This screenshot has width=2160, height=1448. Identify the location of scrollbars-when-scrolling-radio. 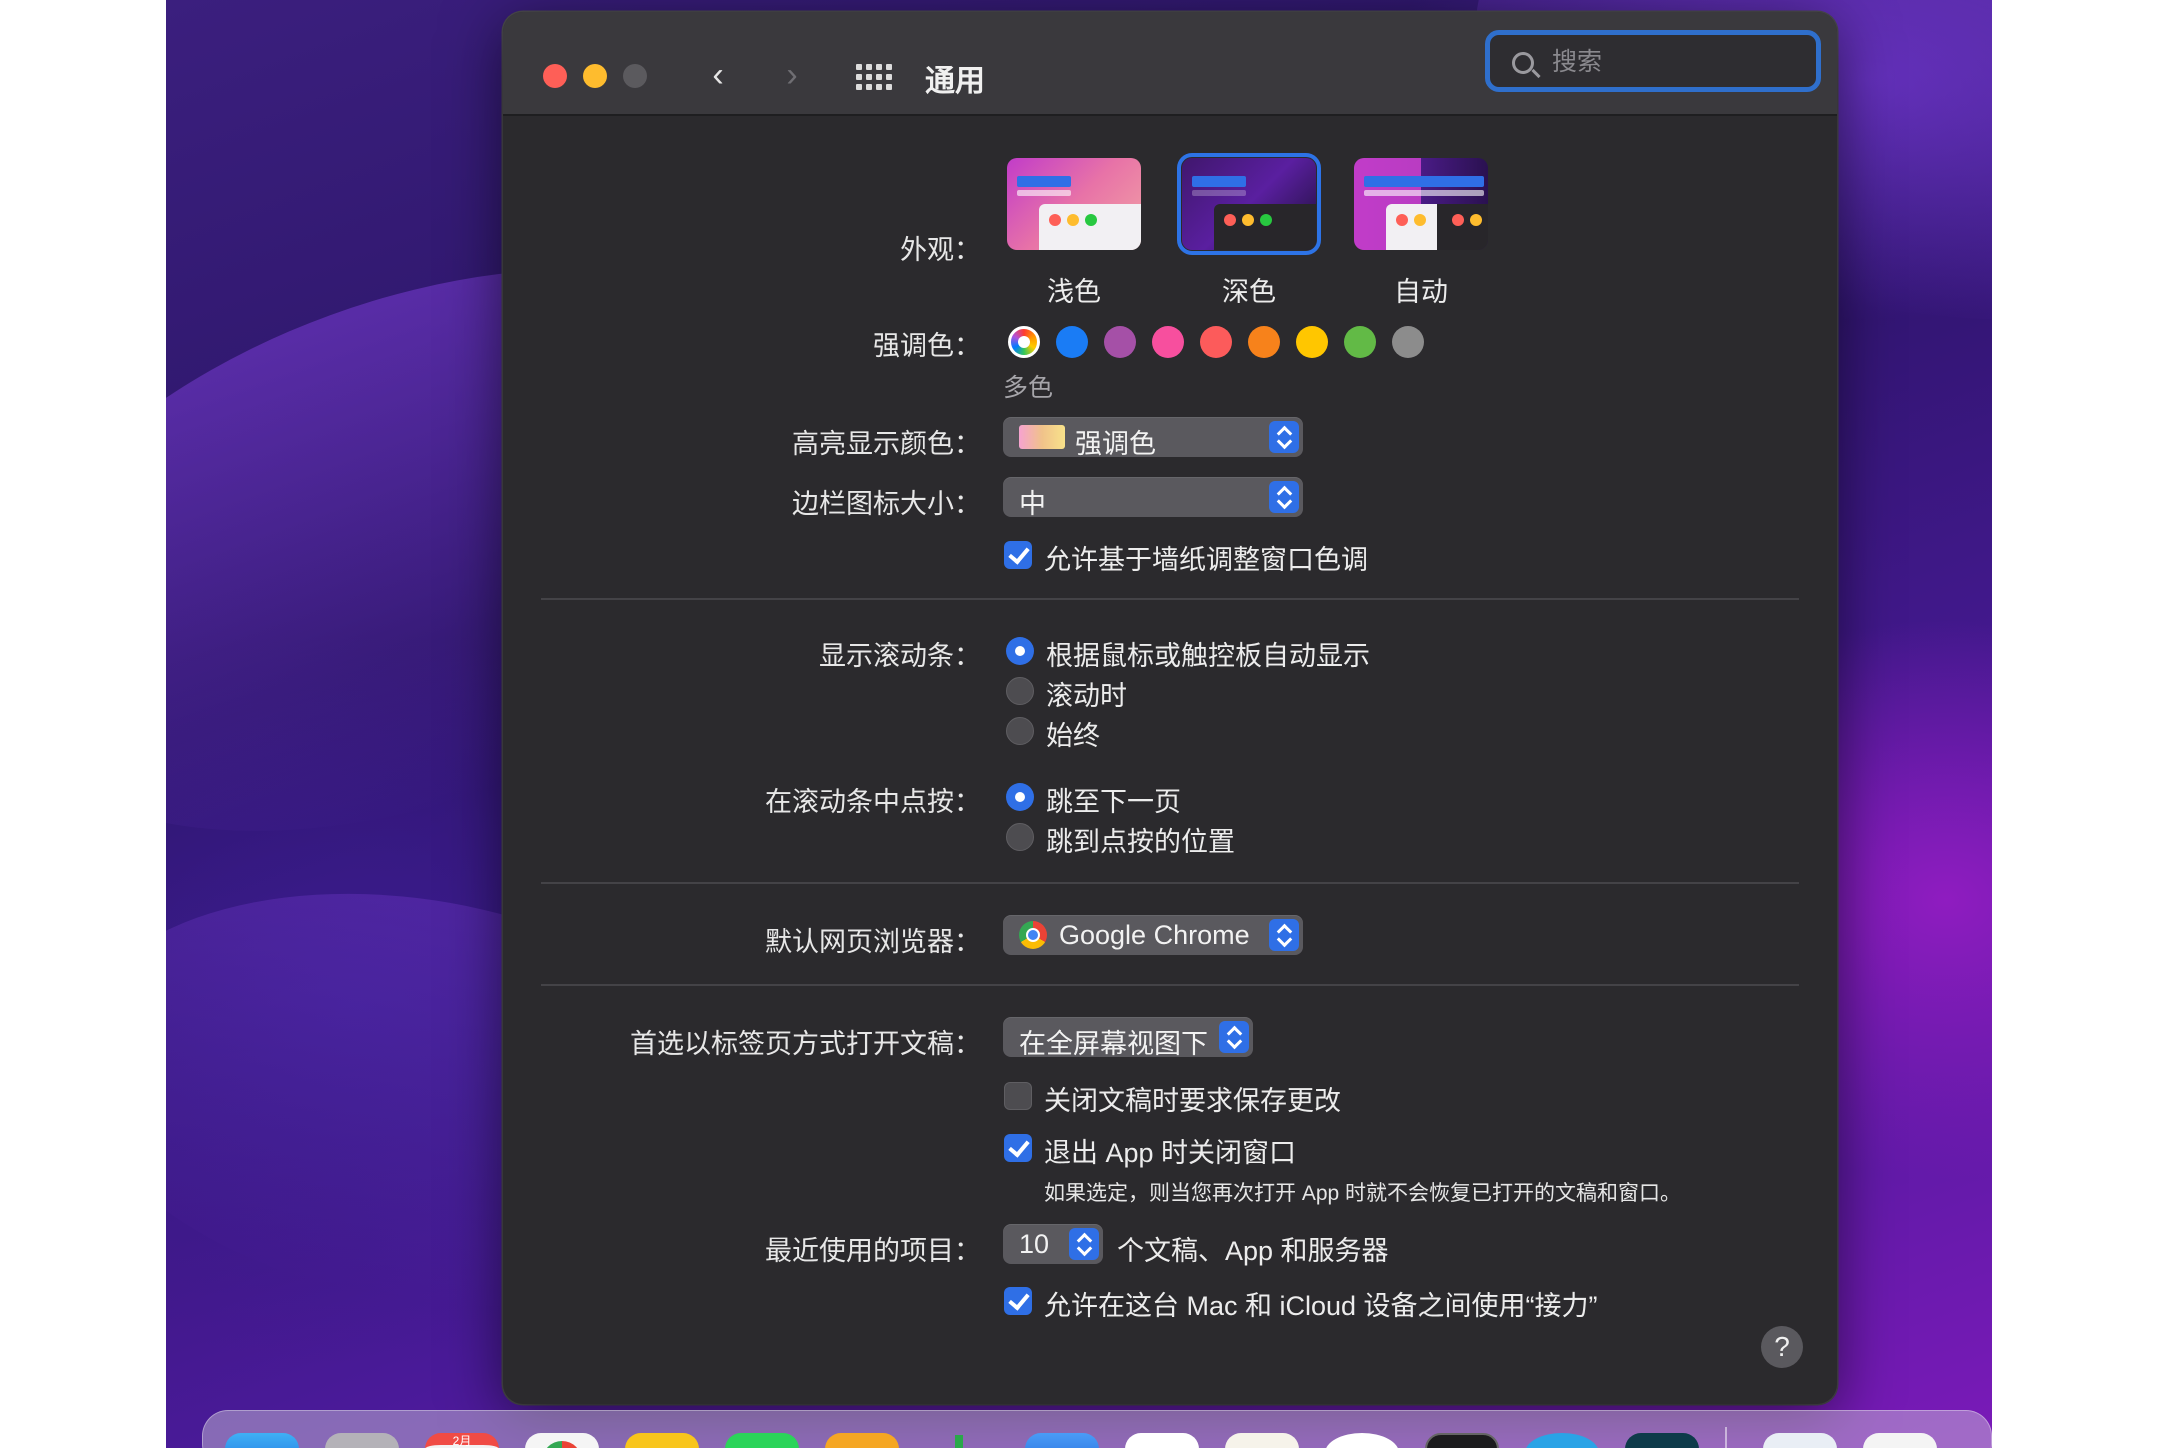
(1020, 691).